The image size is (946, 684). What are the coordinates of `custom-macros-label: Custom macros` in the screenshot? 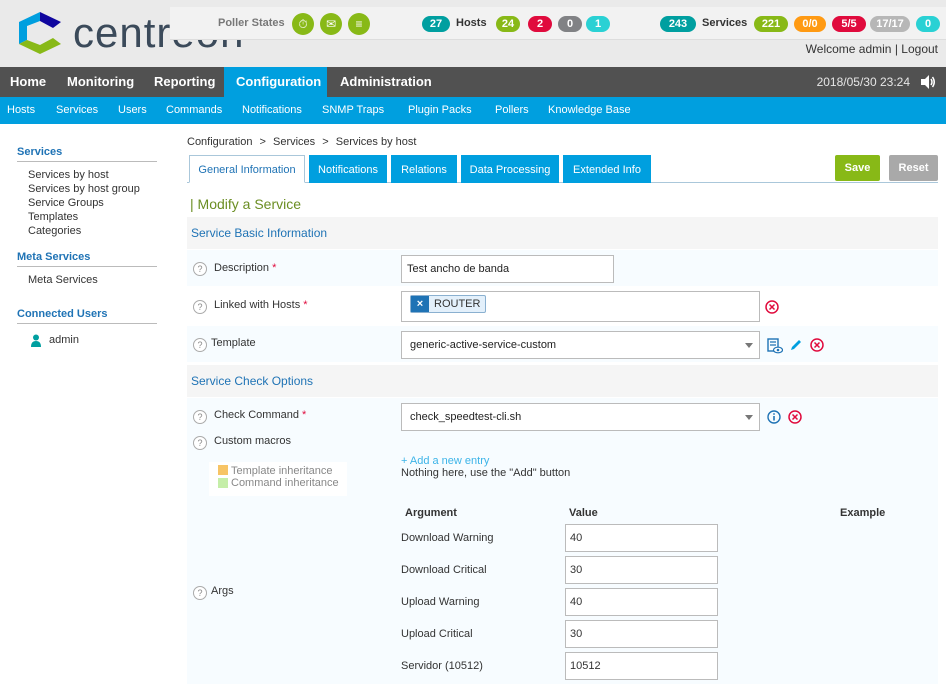 It's located at (253, 441).